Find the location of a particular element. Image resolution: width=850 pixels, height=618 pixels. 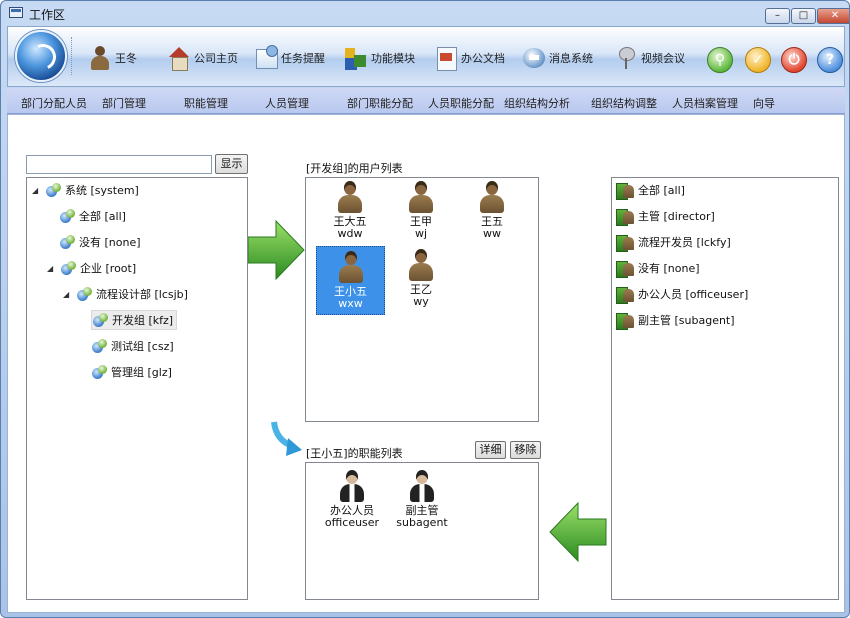

title-bar: 工作区 – □ ✕ is located at coordinates (425, 13).